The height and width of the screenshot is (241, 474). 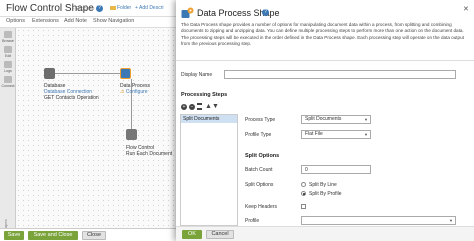 I want to click on profile-type-select: Flat File ▼, so click(x=336, y=134).